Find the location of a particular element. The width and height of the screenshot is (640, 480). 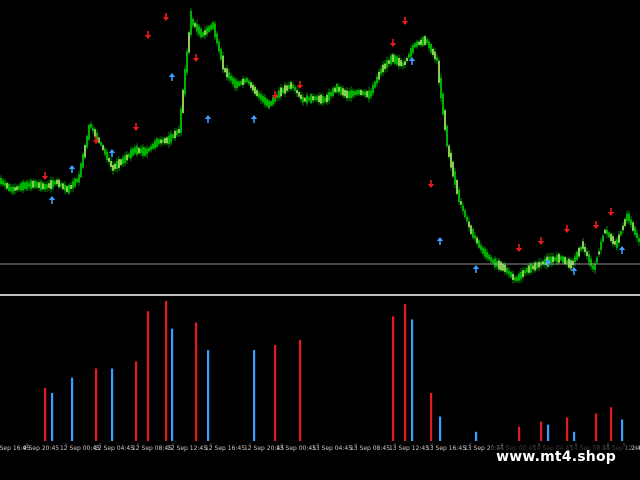

x-tick-label: 12 Sep 04:45 is located at coordinates (114, 448).